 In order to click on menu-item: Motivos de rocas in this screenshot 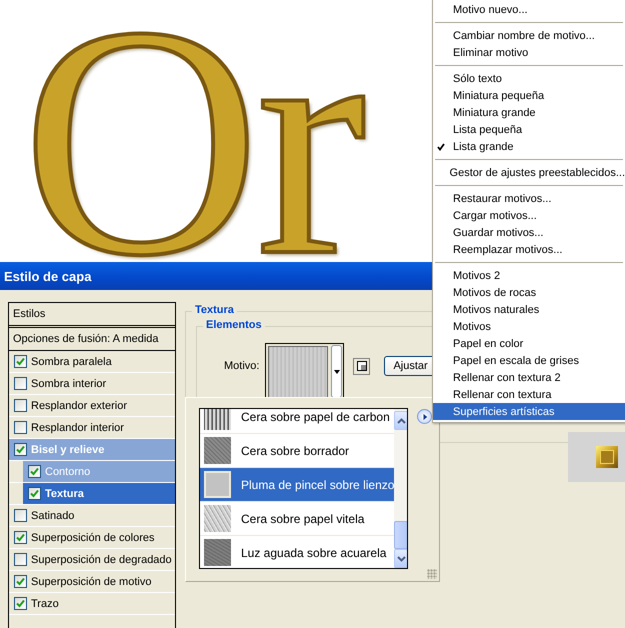, I will do `click(529, 292)`.